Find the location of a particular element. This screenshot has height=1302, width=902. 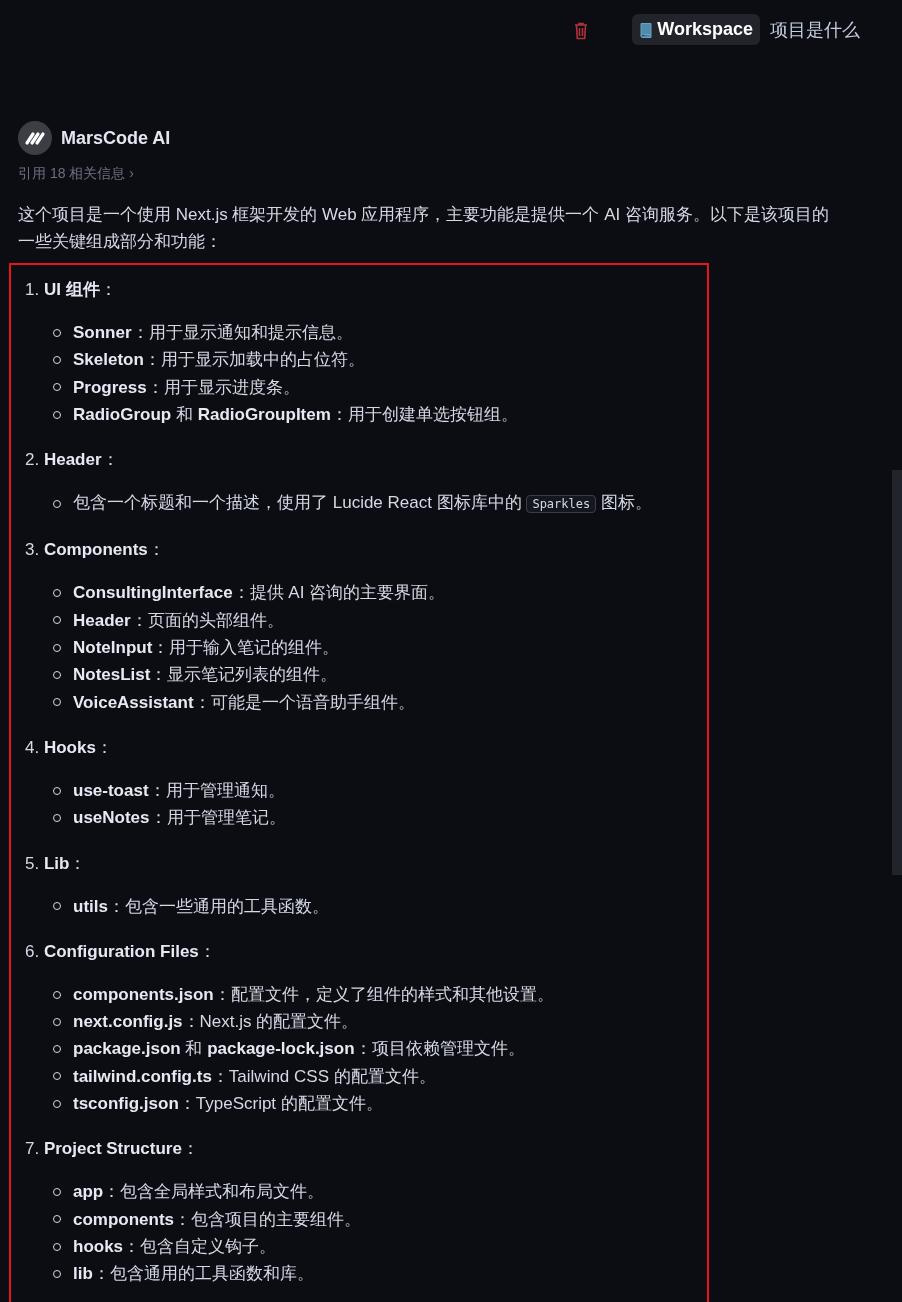

user-question: 项目是什么 is located at coordinates (815, 30).